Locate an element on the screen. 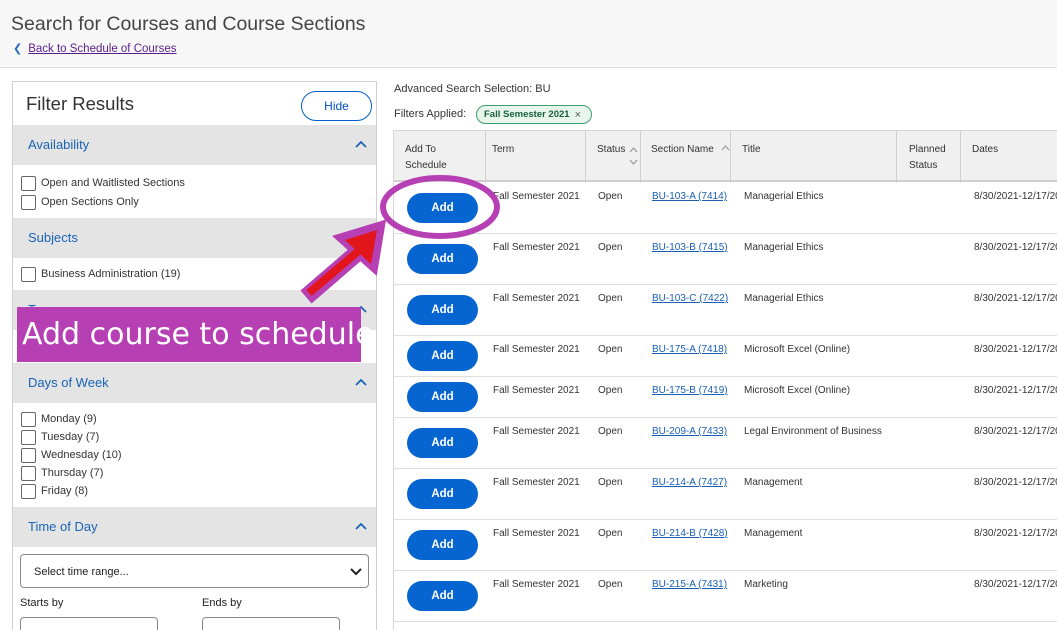 Image resolution: width=1057 pixels, height=630 pixels. chevron-up-icon is located at coordinates (361, 382).